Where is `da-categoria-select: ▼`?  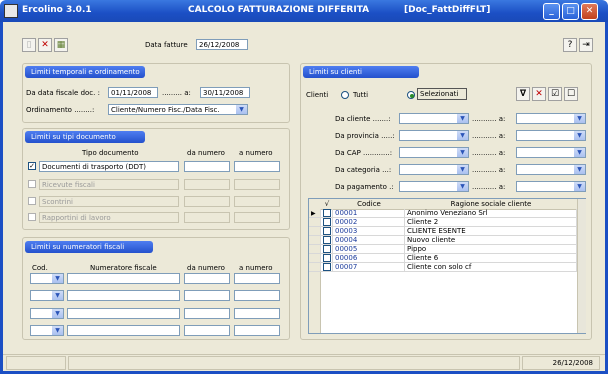
da-categoria-select: ▼ is located at coordinates (434, 169).